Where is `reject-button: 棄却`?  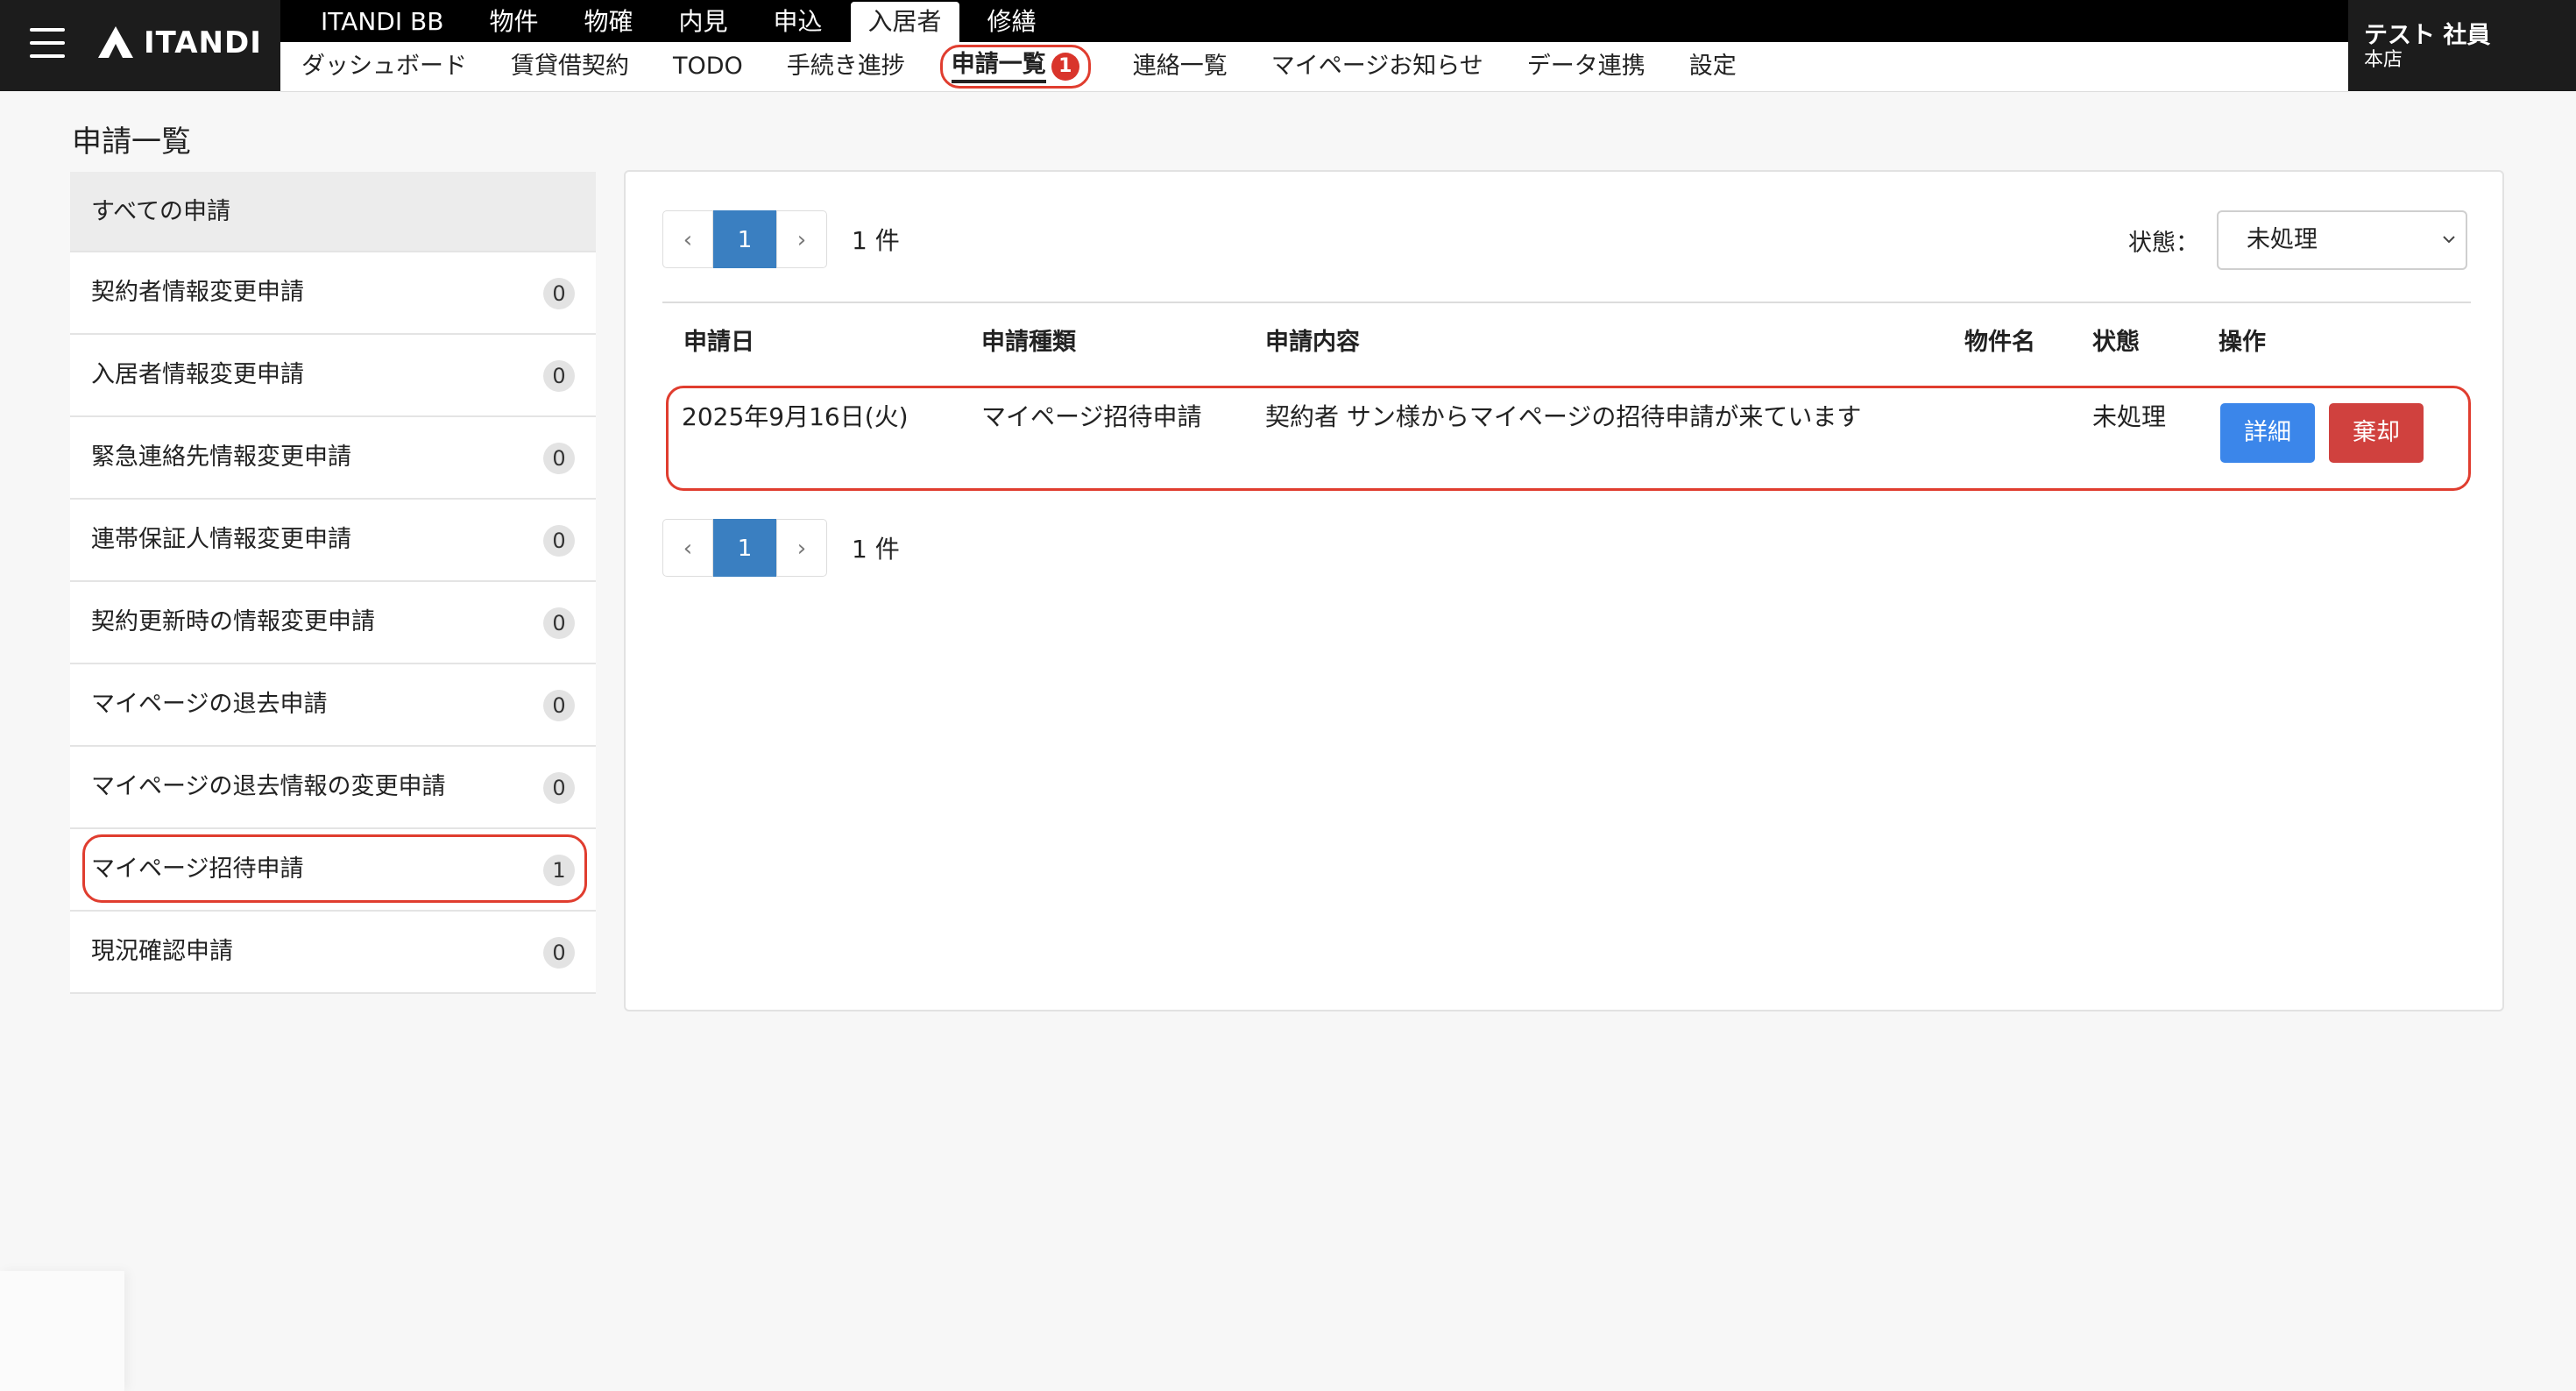 reject-button: 棄却 is located at coordinates (2376, 433).